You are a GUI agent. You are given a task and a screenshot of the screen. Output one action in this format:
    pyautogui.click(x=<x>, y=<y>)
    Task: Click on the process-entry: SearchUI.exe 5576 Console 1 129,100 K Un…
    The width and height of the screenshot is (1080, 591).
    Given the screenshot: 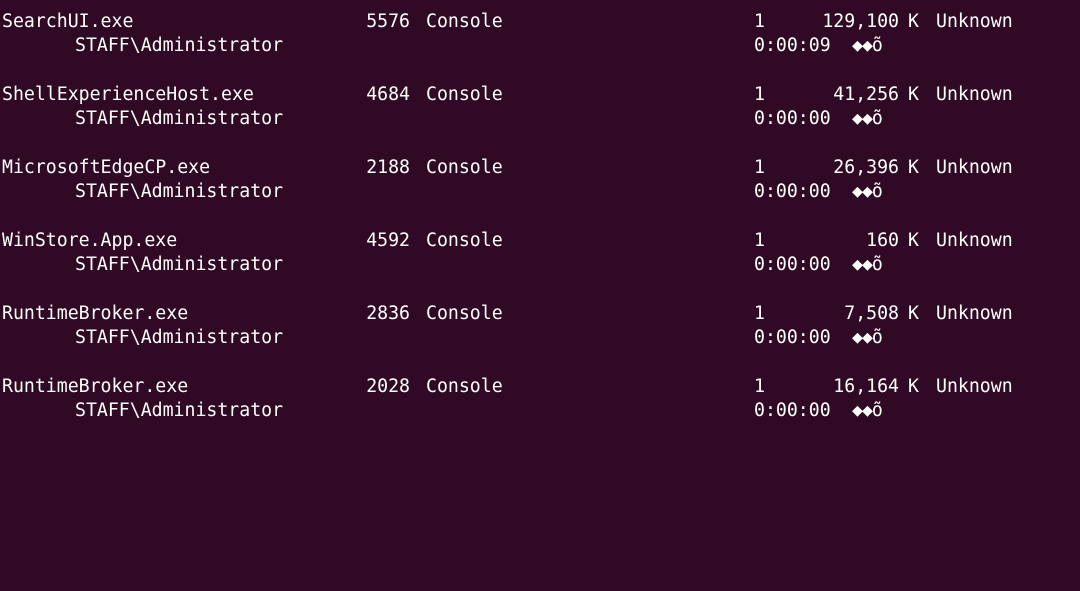 What is the action you would take?
    pyautogui.click(x=540, y=34)
    